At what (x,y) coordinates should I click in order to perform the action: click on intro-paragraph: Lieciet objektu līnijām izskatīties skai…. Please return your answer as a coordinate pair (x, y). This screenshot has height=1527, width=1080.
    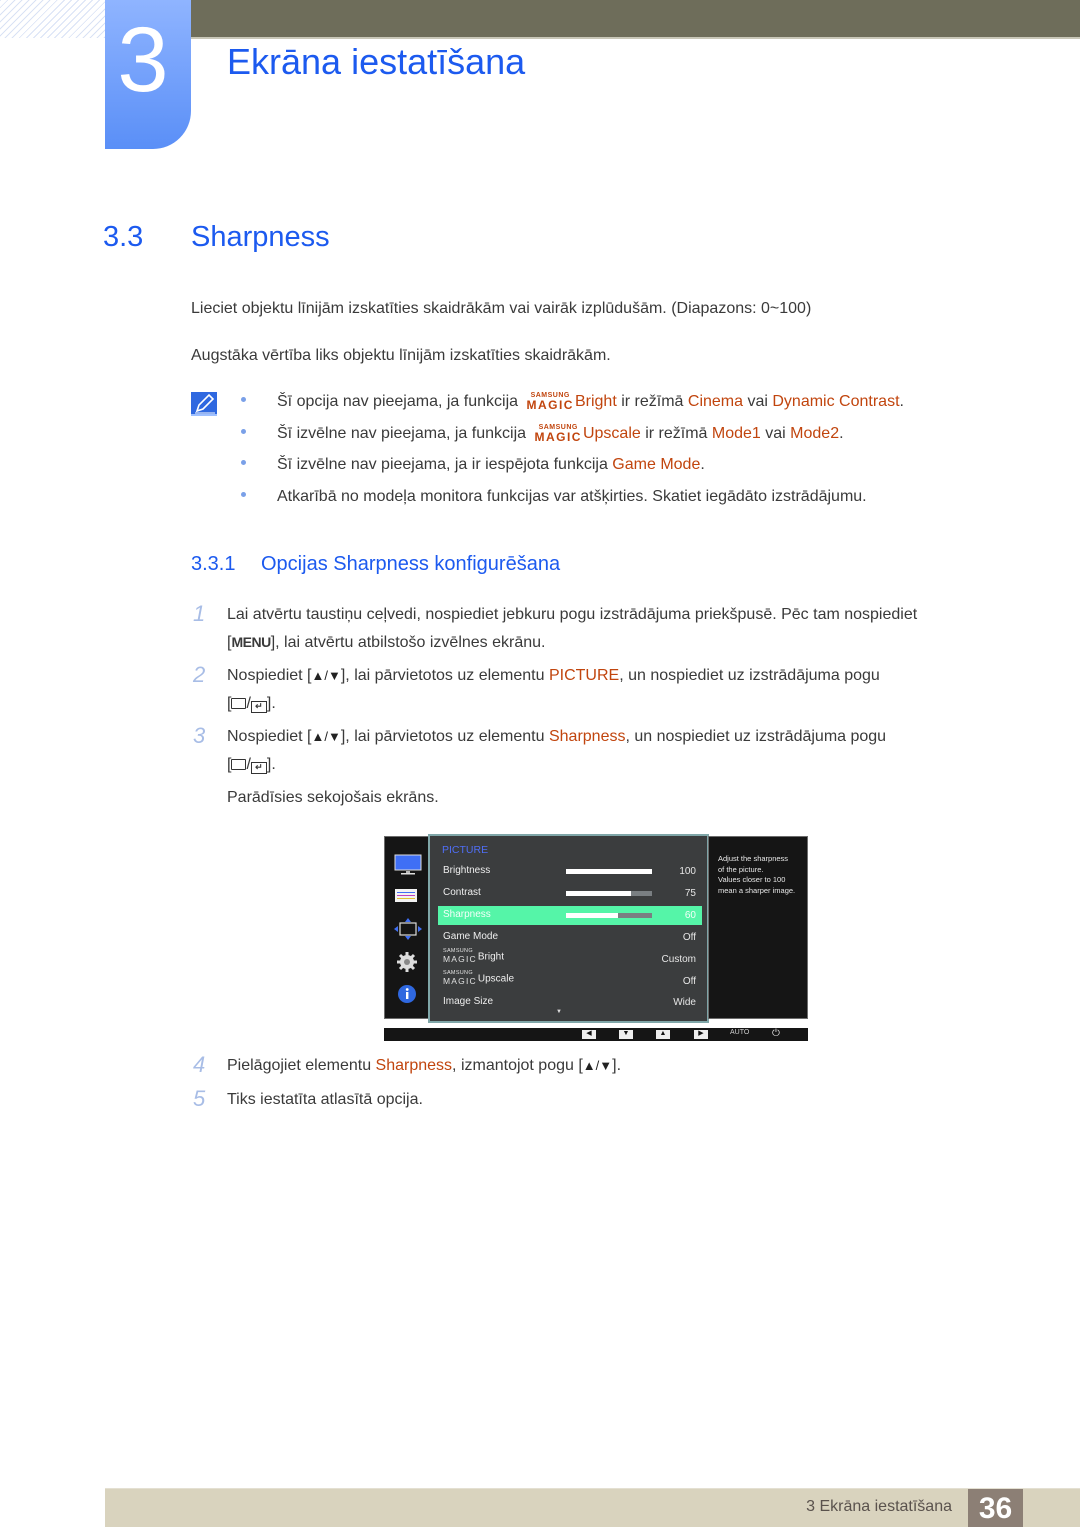
    Looking at the image, I should click on (501, 308).